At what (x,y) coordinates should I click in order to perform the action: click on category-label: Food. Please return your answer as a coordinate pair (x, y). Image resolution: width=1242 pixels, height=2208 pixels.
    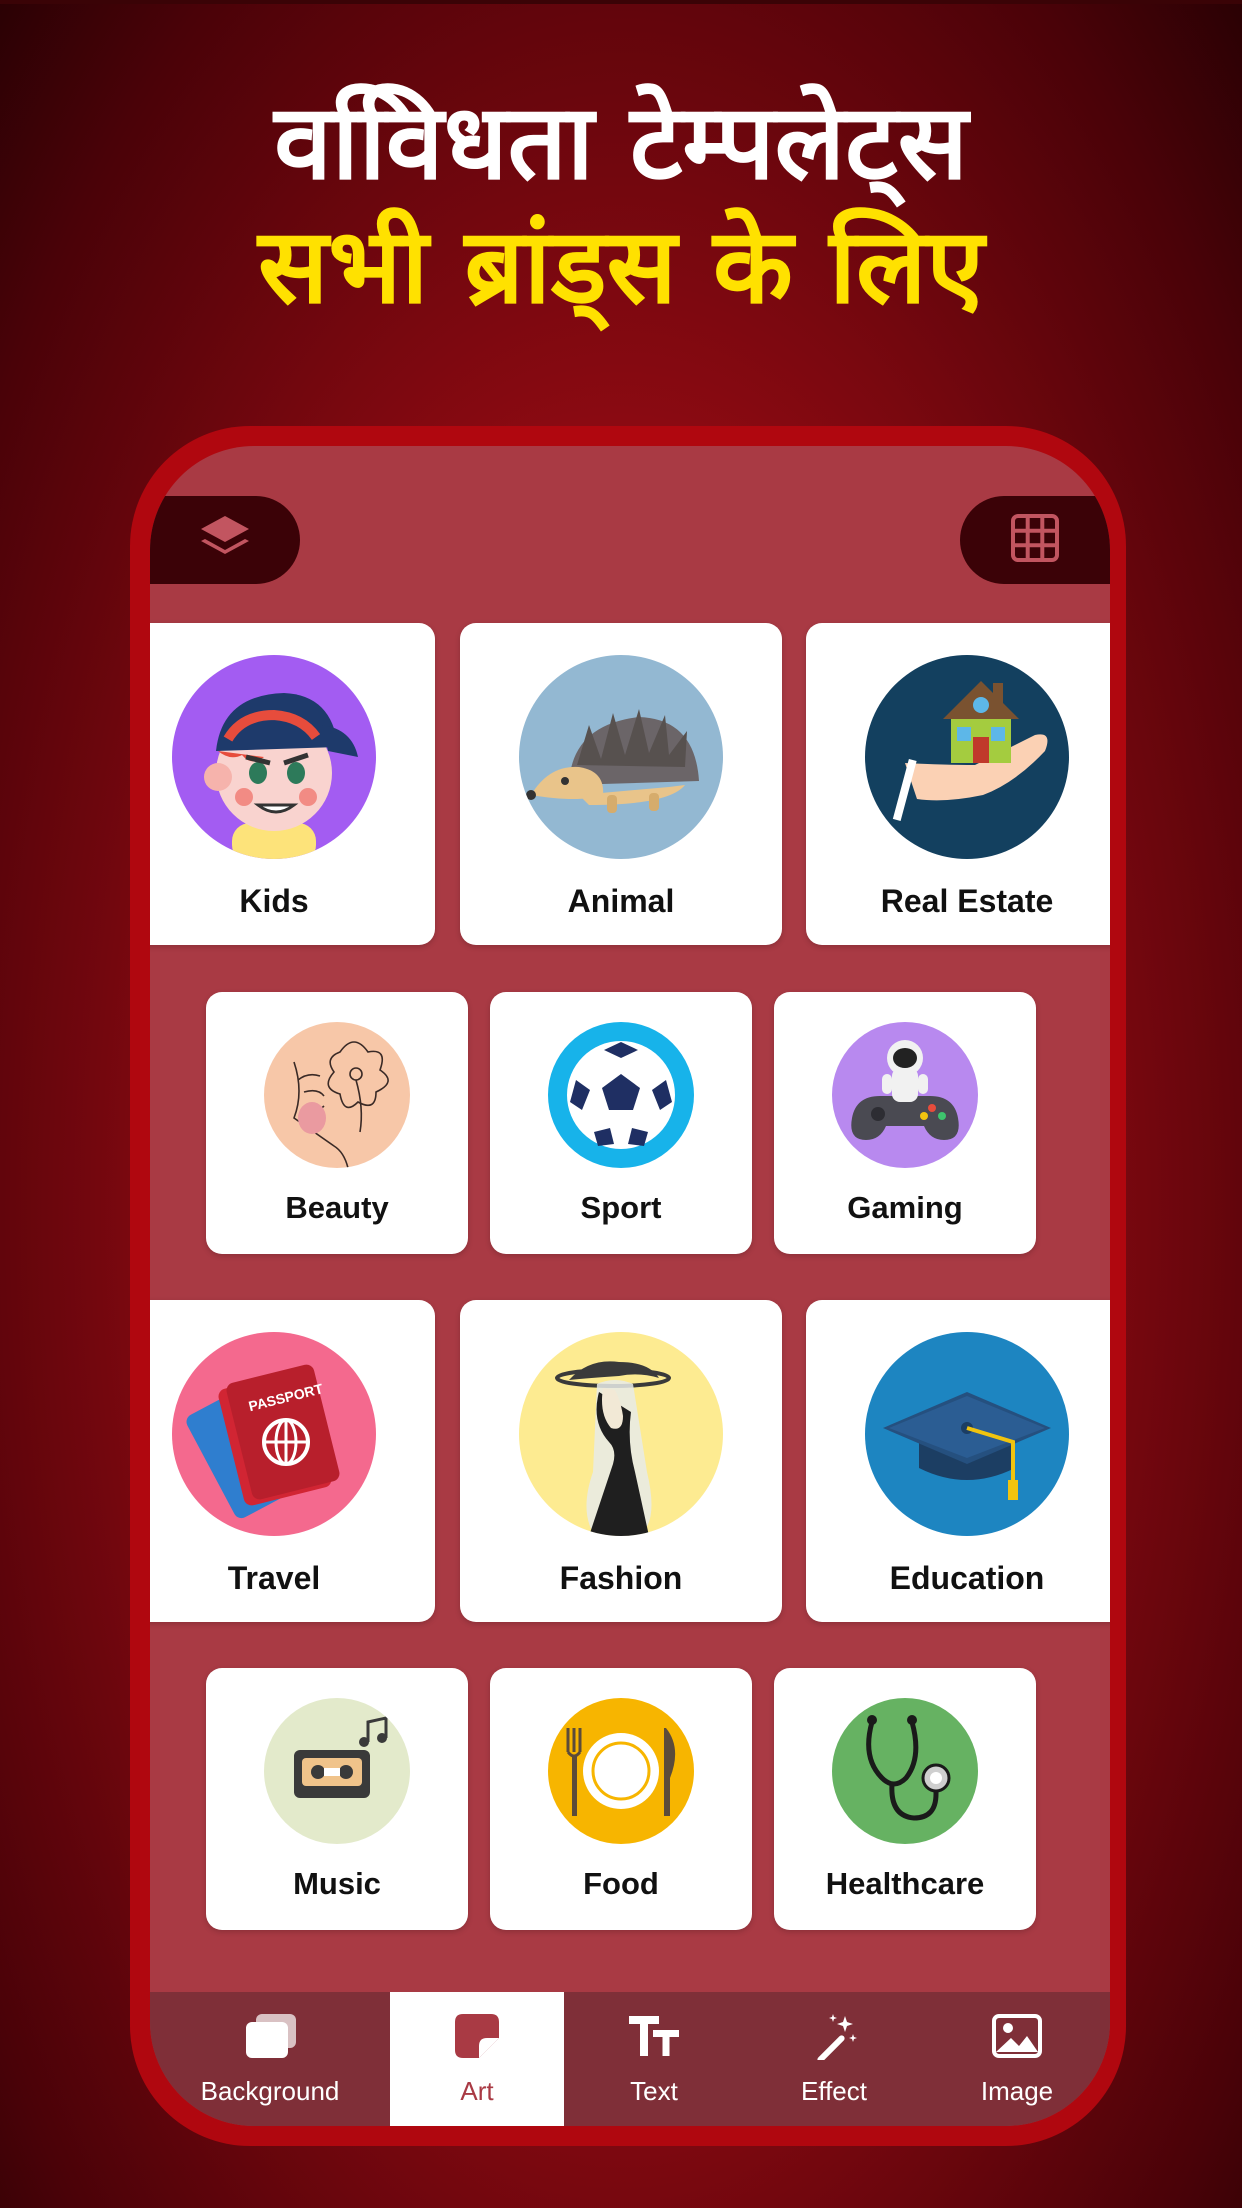
    Looking at the image, I should click on (621, 1883).